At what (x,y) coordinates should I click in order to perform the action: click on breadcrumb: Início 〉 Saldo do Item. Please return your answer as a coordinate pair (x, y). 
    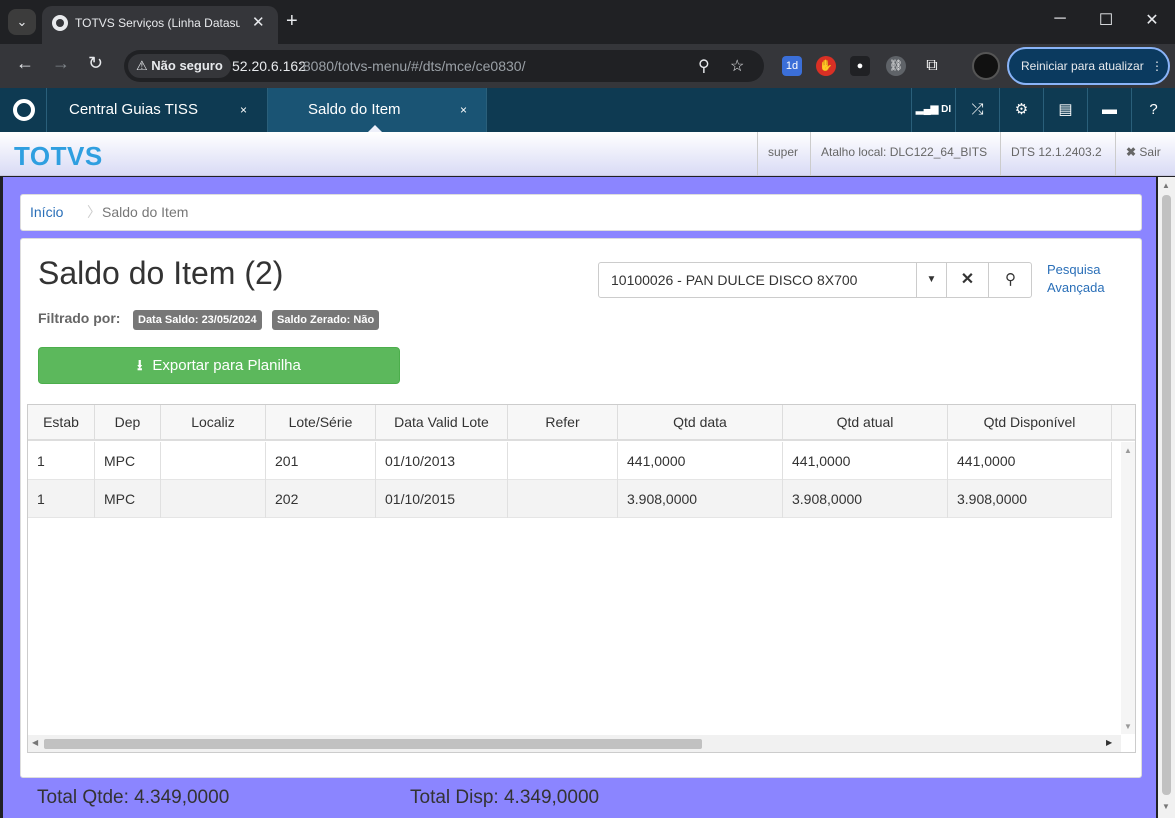
    Looking at the image, I should click on (581, 212).